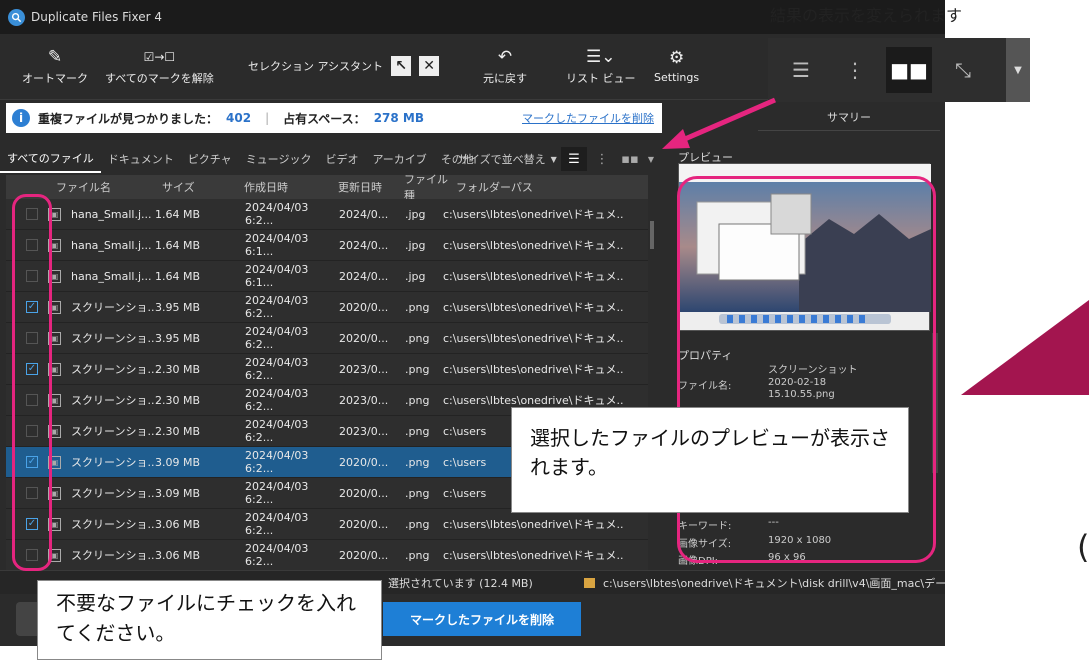 This screenshot has height=660, width=1089. Describe the element at coordinates (32, 382) in the screenshot. I see `checkbox-highlight` at that location.